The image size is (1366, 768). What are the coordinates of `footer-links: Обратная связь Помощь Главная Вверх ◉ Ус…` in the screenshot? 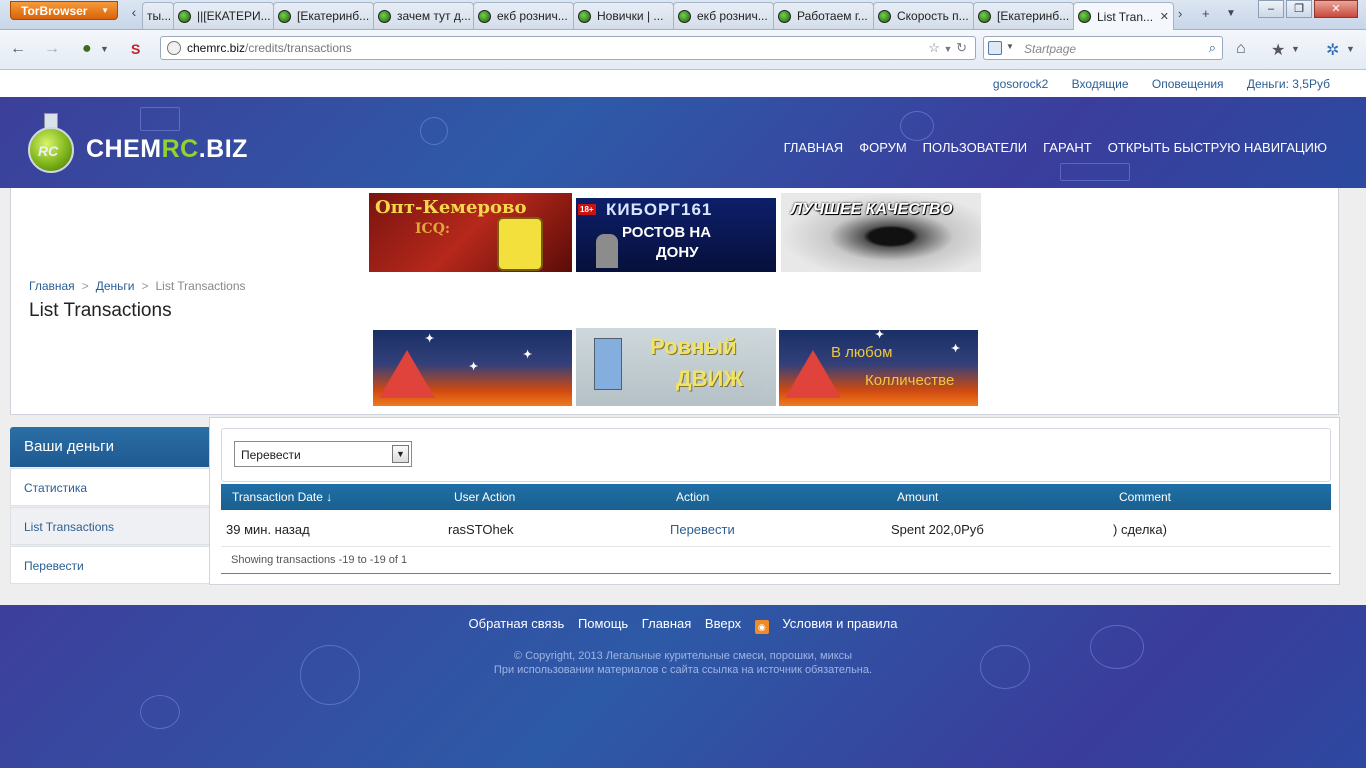 It's located at (683, 625).